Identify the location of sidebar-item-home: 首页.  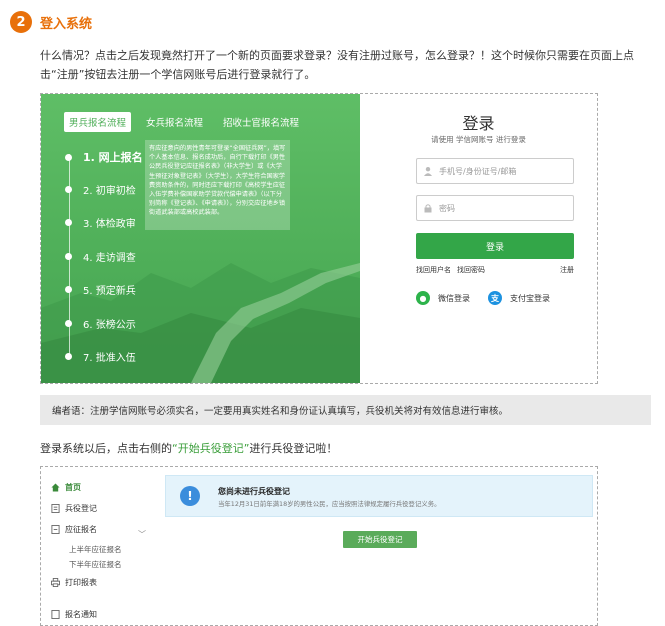
(66, 487).